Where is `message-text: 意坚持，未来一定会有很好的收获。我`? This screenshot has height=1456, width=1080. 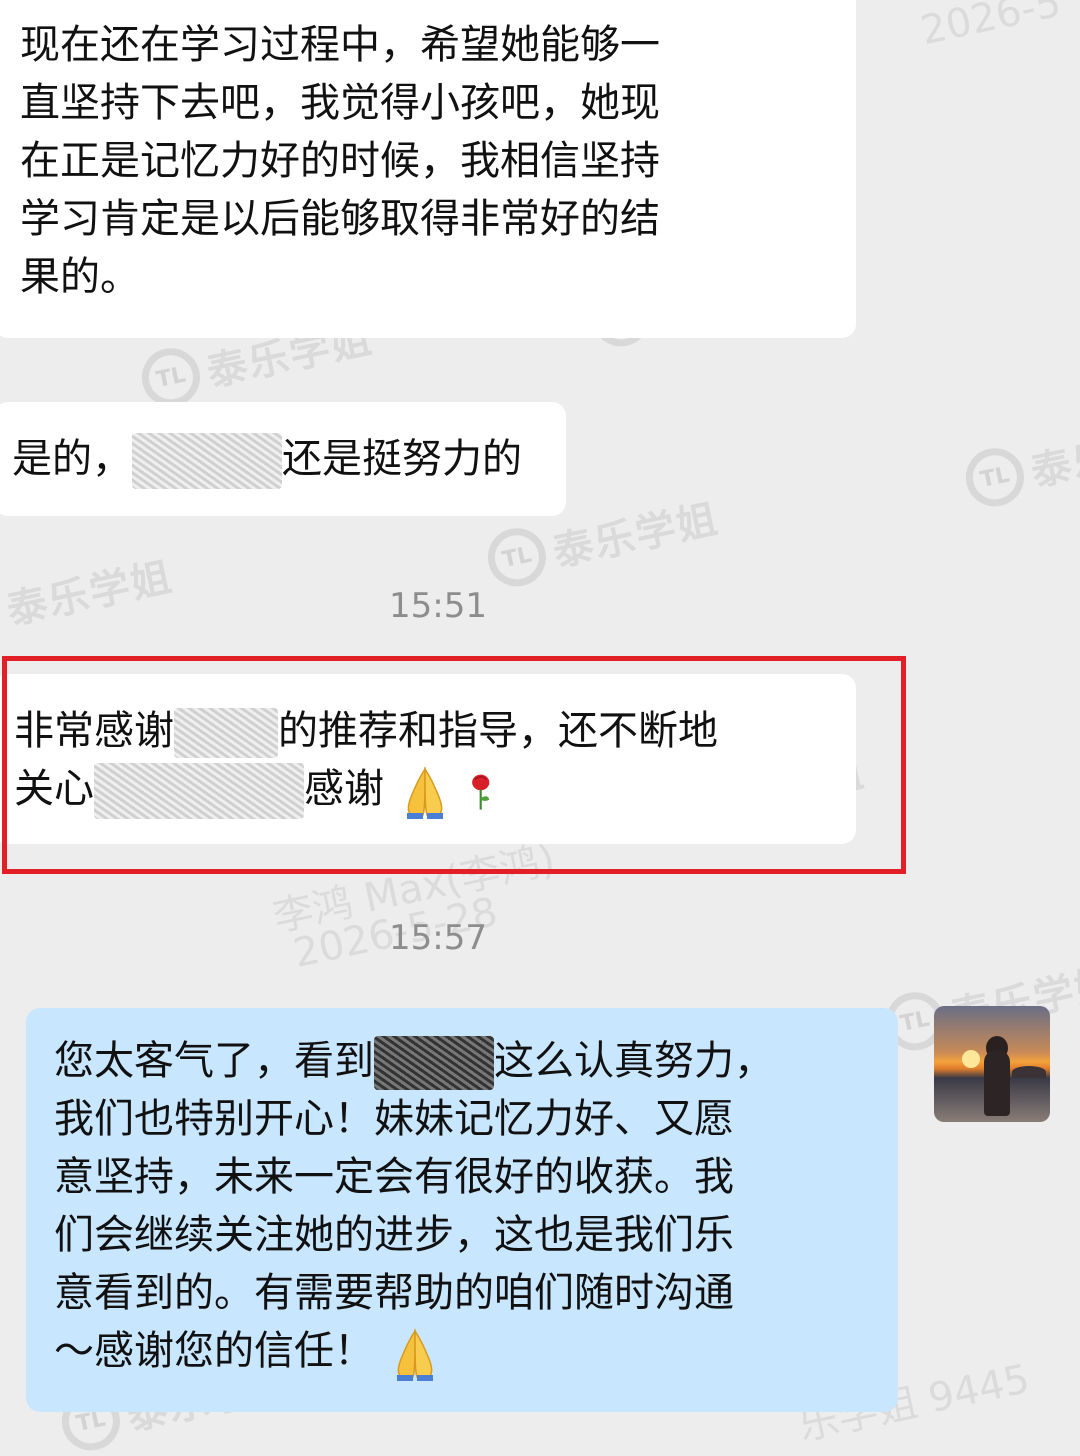 message-text: 意坚持，未来一定会有很好的收获。我 is located at coordinates (394, 1177).